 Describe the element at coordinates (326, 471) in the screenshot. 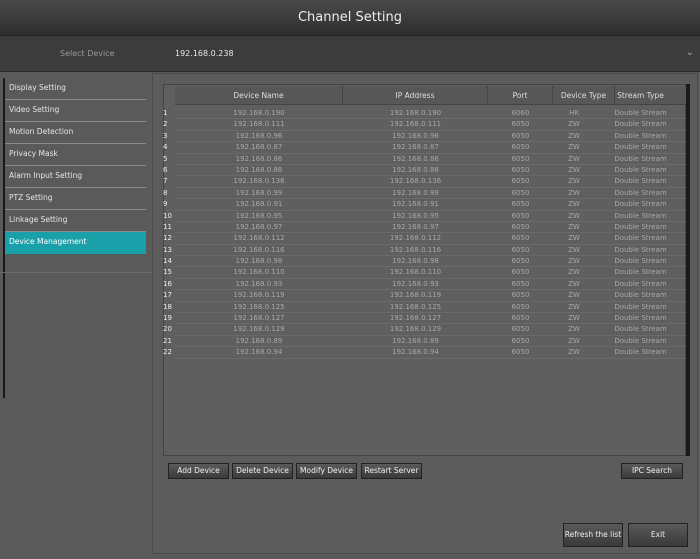

I see `modify-device-button: Modify Device` at that location.